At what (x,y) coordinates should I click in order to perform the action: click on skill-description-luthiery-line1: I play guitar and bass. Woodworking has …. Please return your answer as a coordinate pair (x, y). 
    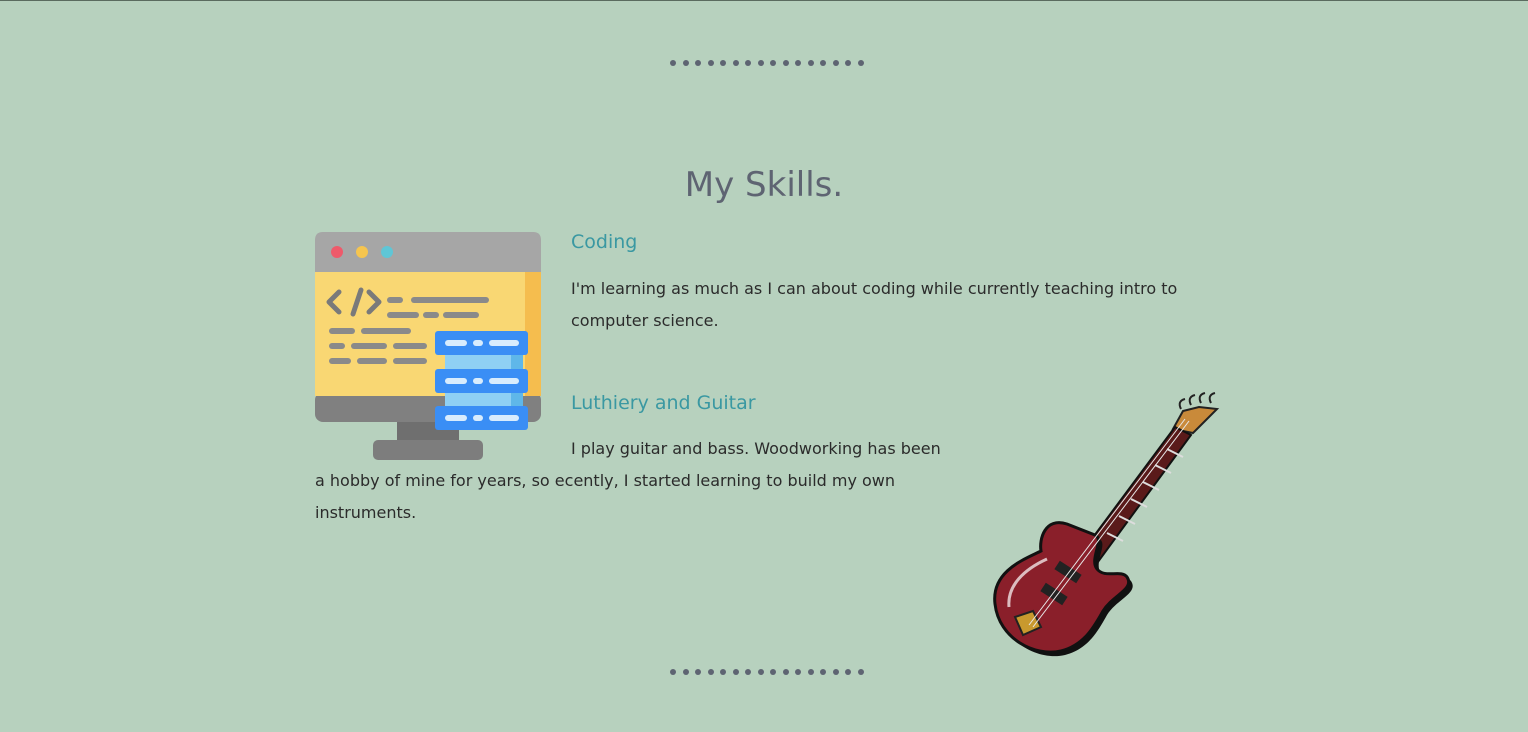
    Looking at the image, I should click on (756, 448).